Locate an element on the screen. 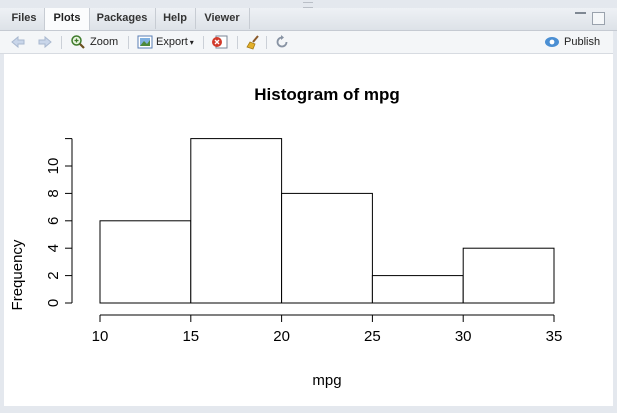  publish-button: Publish is located at coordinates (572, 42).